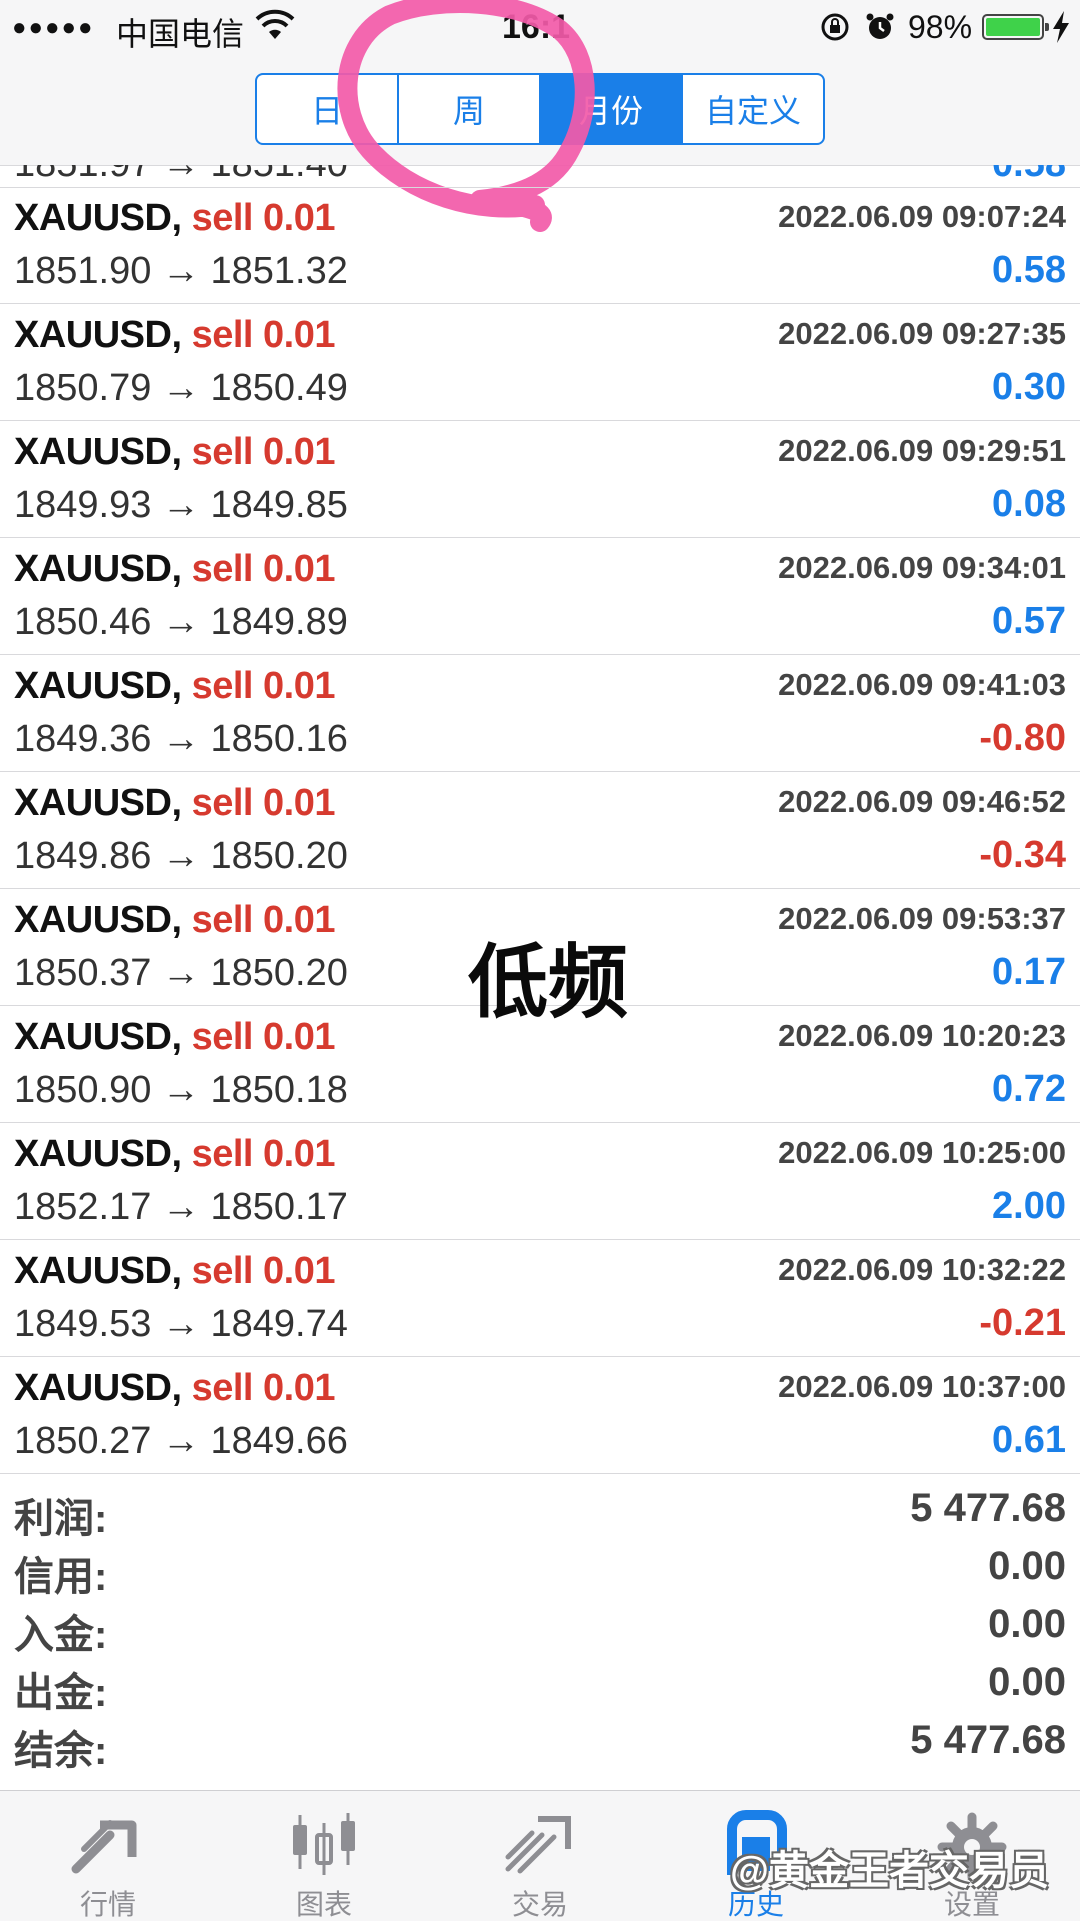 This screenshot has height=1923, width=1080. Describe the element at coordinates (540, 1742) in the screenshot. I see `summary-row: 结余: 5 477.68` at that location.